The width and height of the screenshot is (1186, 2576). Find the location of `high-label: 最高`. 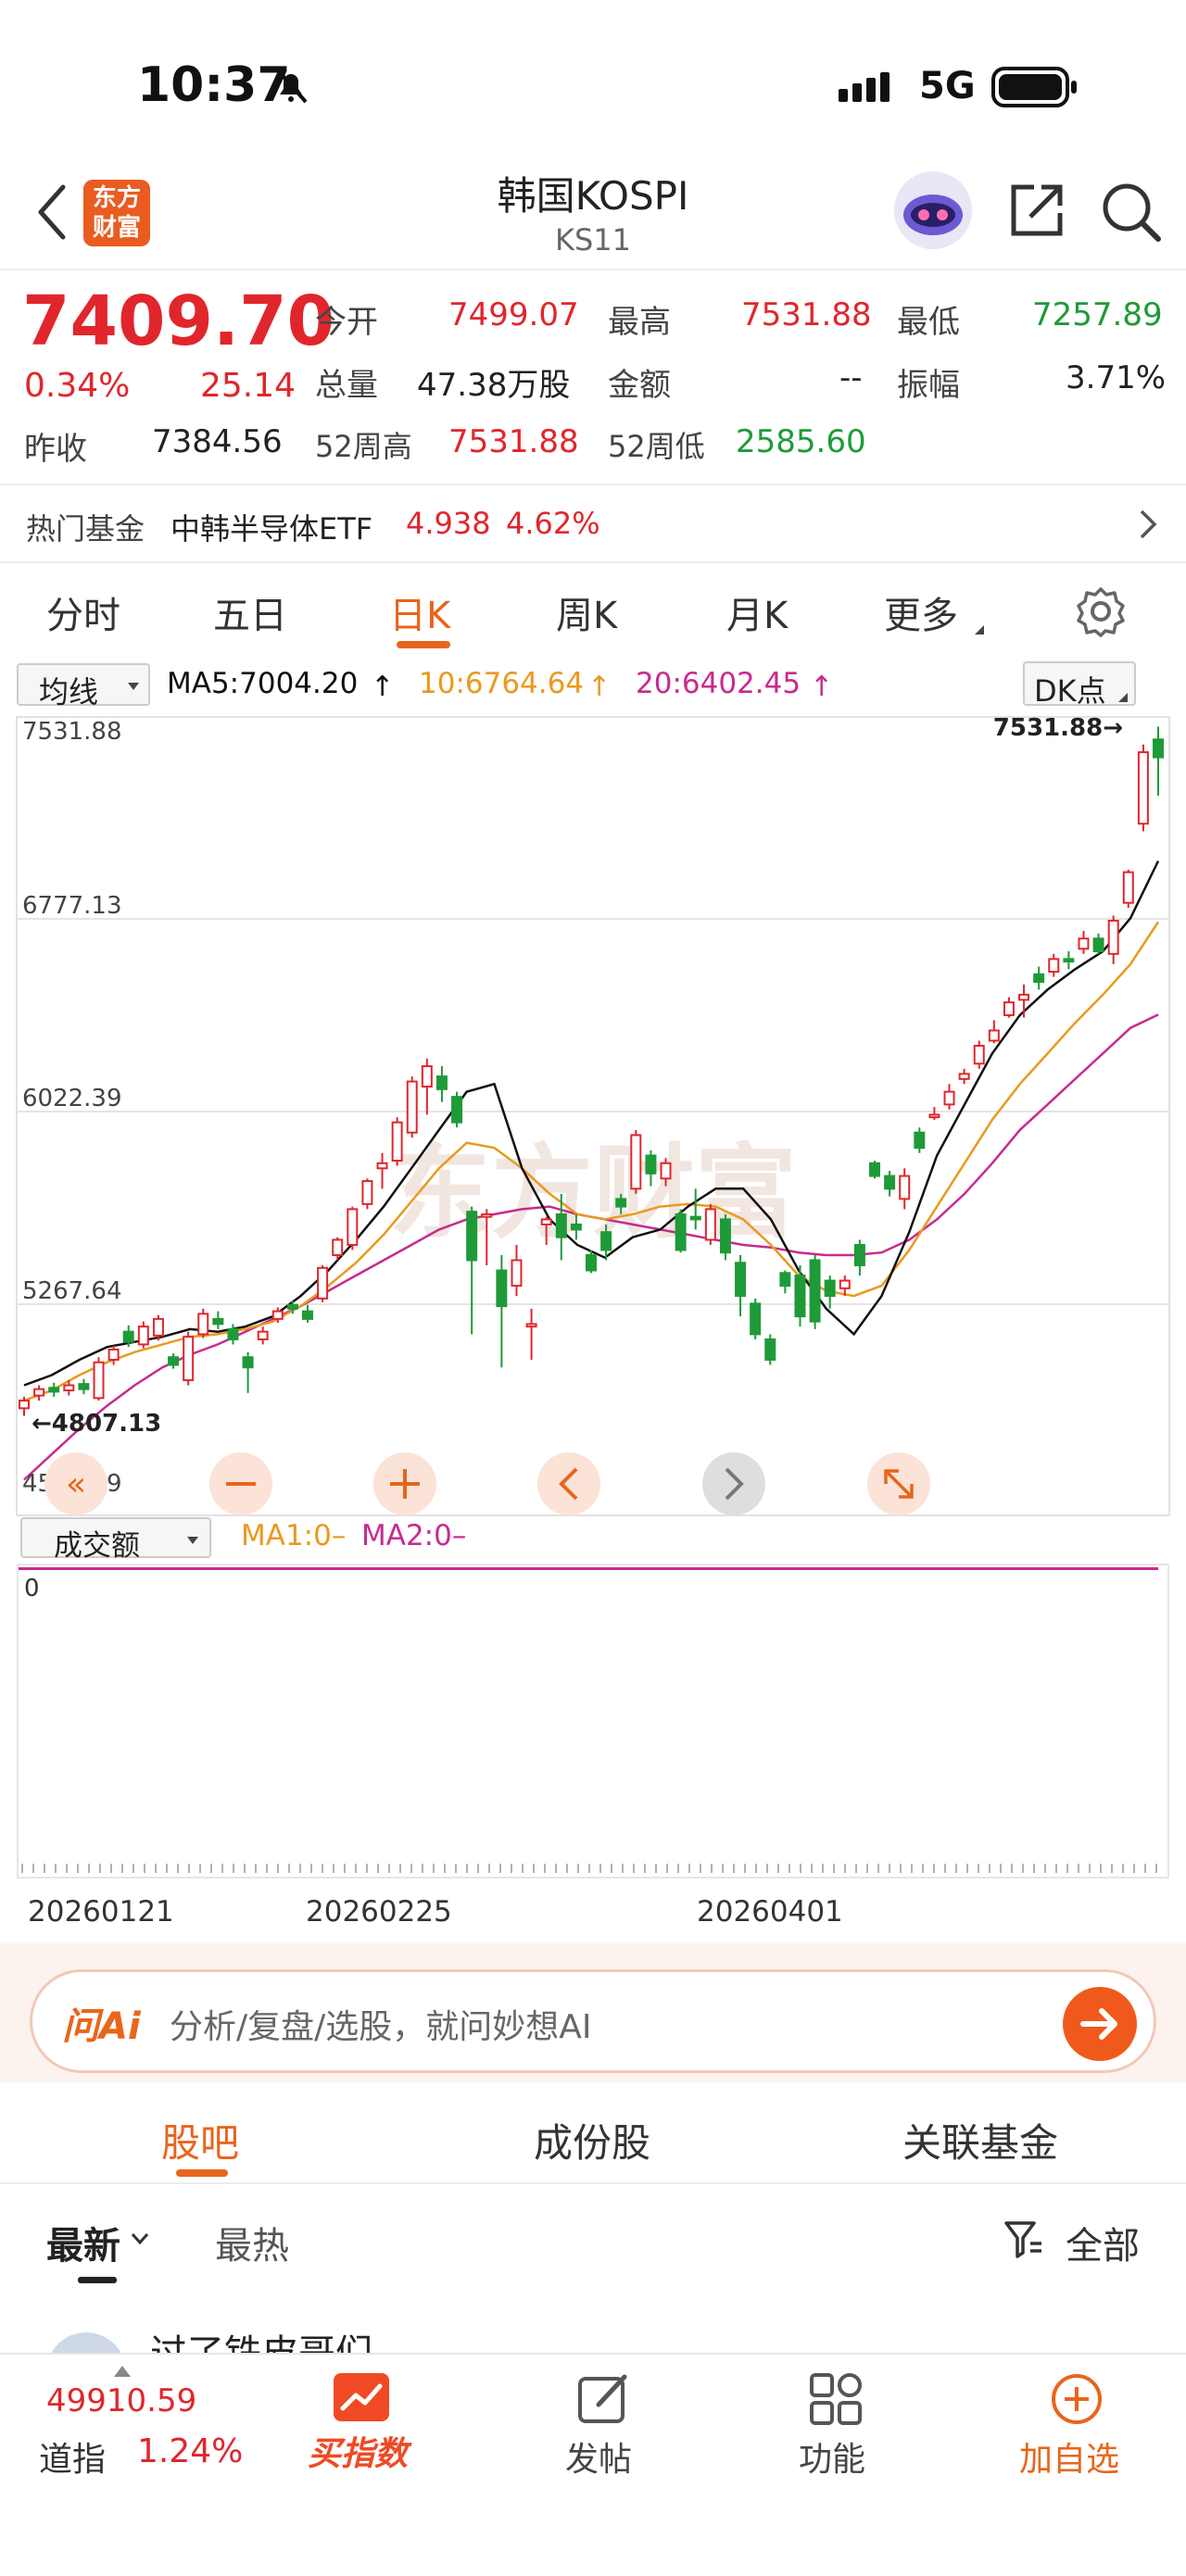

high-label: 最高 is located at coordinates (639, 322).